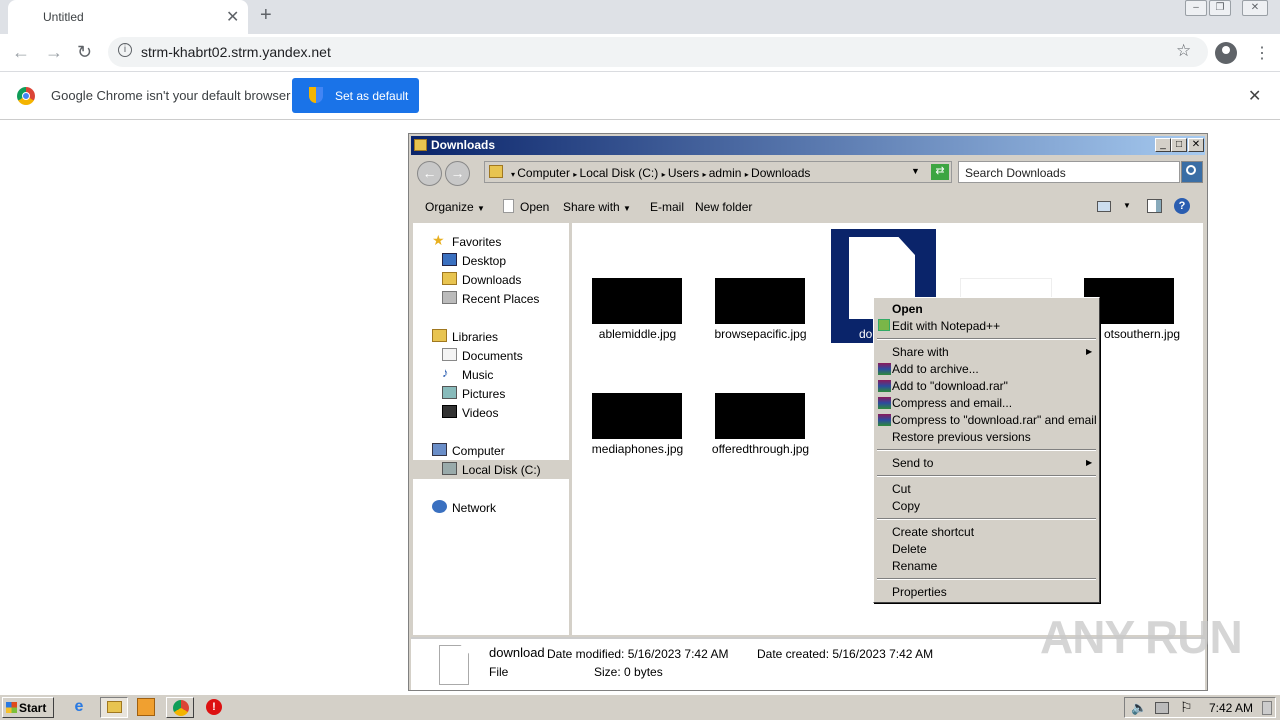 The width and height of the screenshot is (1280, 720). Describe the element at coordinates (667, 207) in the screenshot. I see `email-button: E-mail` at that location.